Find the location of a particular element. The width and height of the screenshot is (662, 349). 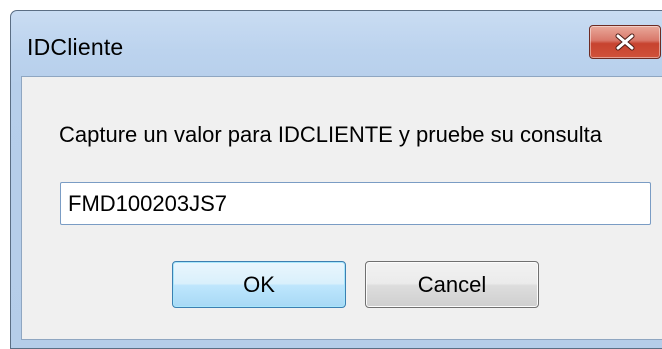

cancel-button-label: Cancel is located at coordinates (452, 284).